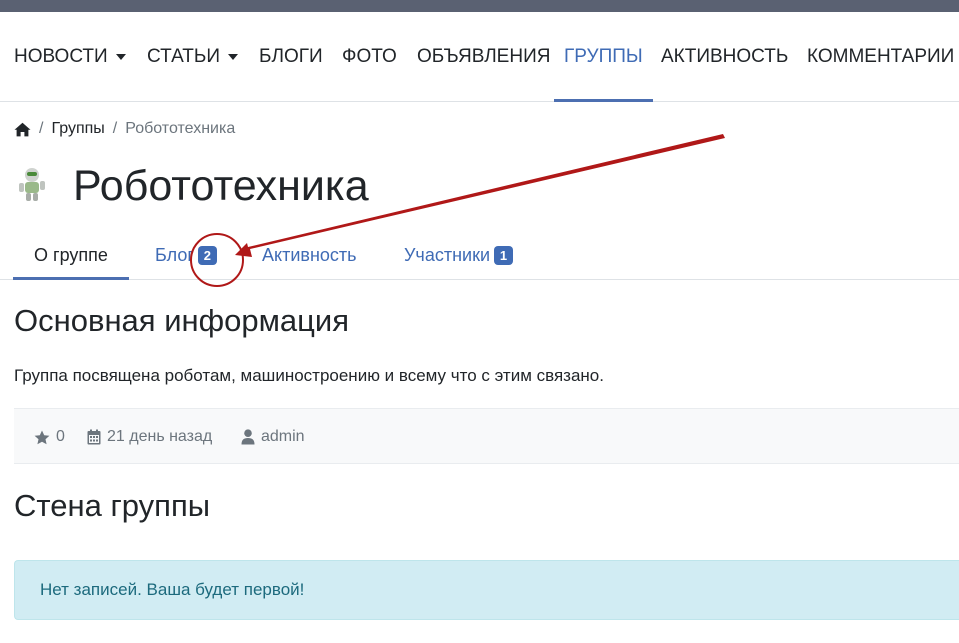  I want to click on wall-heading: Стена группы, so click(112, 505).